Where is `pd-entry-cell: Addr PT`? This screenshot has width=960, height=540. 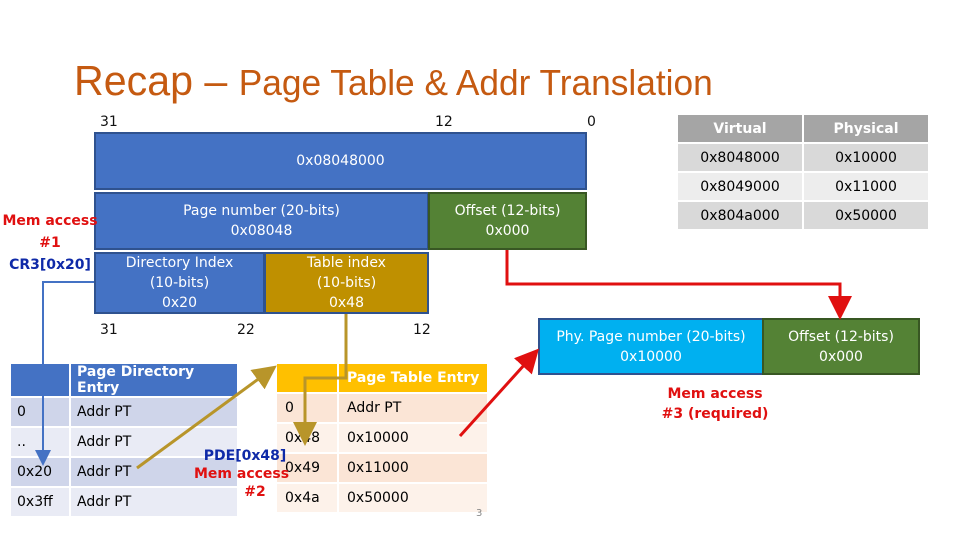 pd-entry-cell: Addr PT is located at coordinates (154, 412).